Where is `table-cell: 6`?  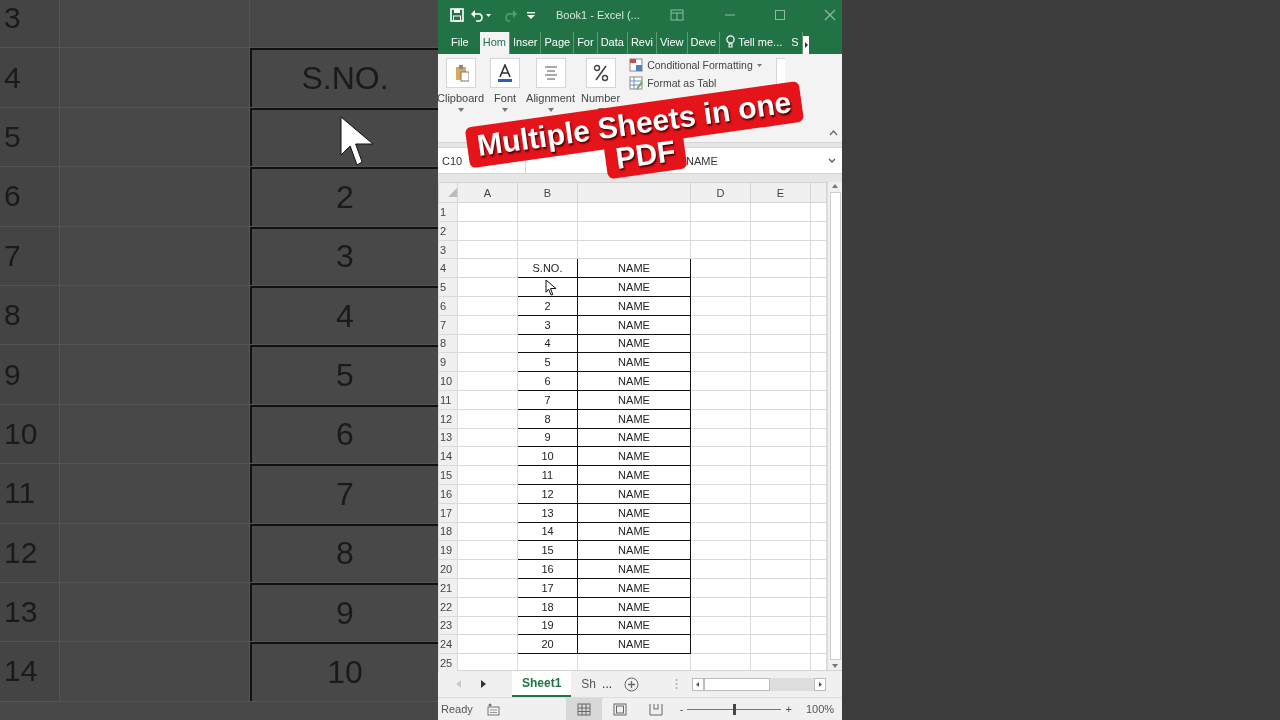 table-cell: 6 is located at coordinates (547, 381).